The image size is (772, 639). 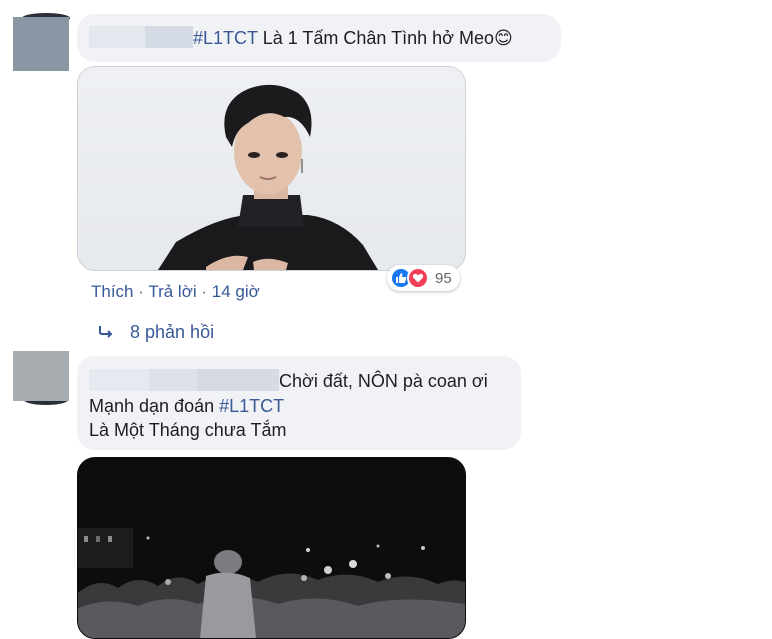 I want to click on smile-emoji: 😊, so click(x=503, y=38).